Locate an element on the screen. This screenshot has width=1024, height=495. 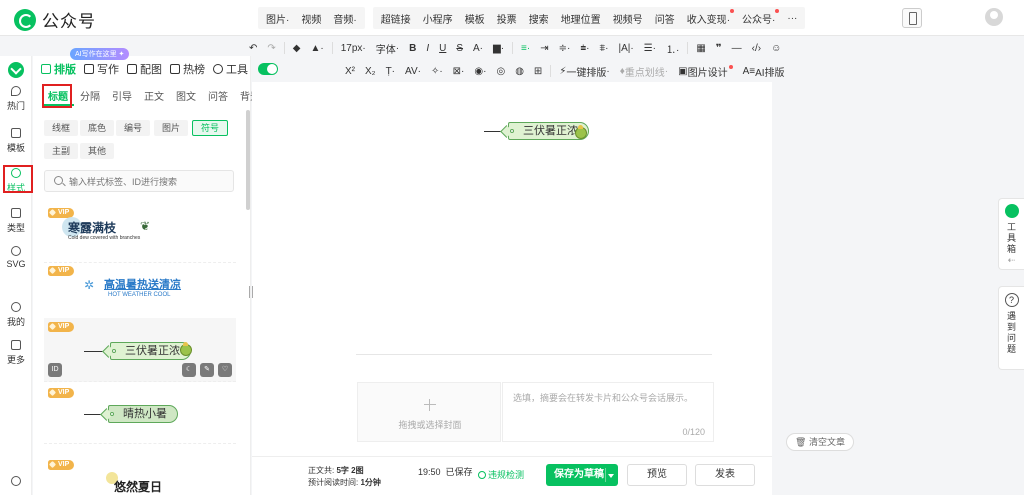
align-left-icon: ≡· is located at coordinates (525, 48).